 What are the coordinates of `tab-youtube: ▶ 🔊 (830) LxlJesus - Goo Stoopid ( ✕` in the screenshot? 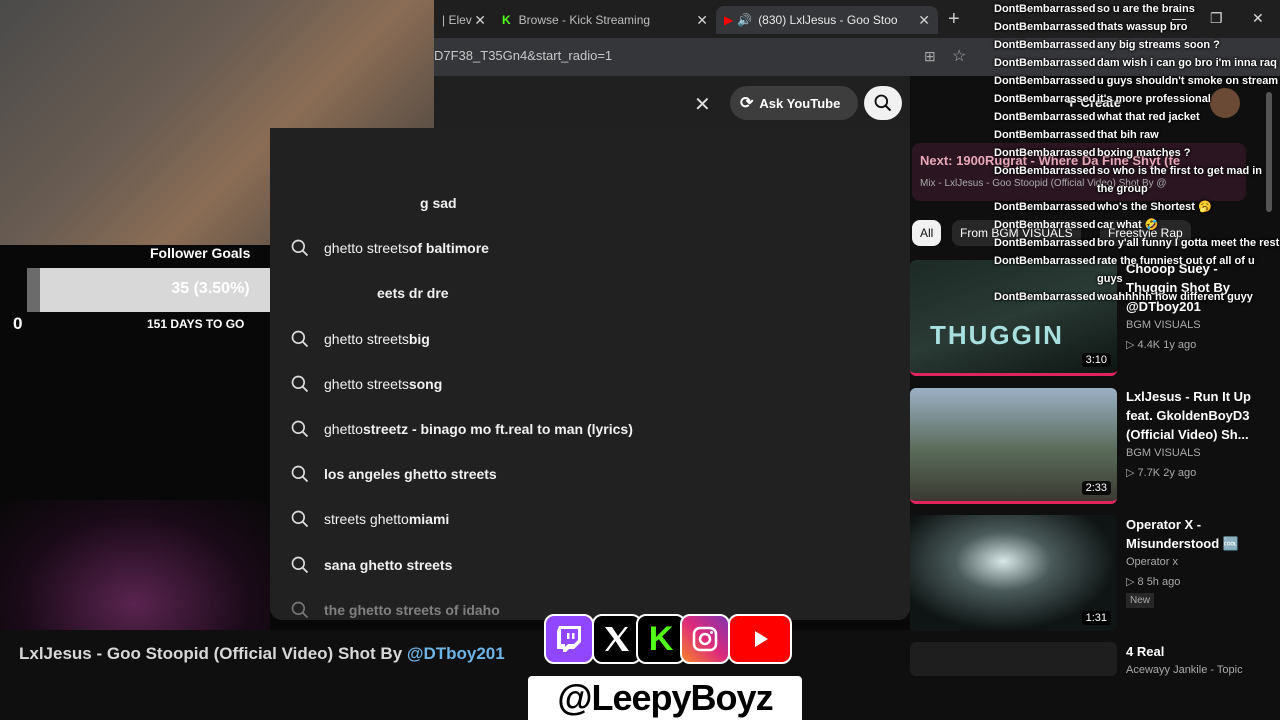 It's located at (827, 20).